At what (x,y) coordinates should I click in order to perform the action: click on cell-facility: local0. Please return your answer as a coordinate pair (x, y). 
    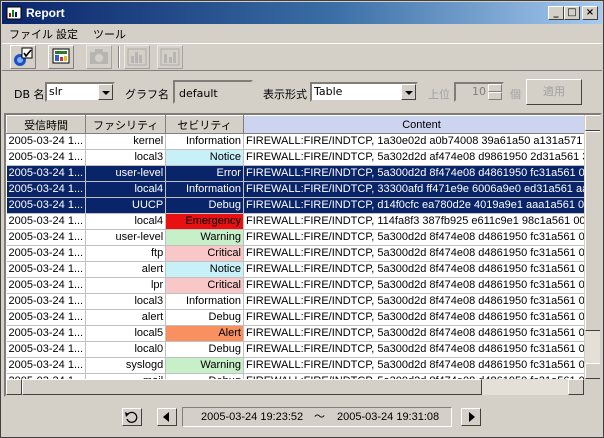
    Looking at the image, I should click on (126, 349).